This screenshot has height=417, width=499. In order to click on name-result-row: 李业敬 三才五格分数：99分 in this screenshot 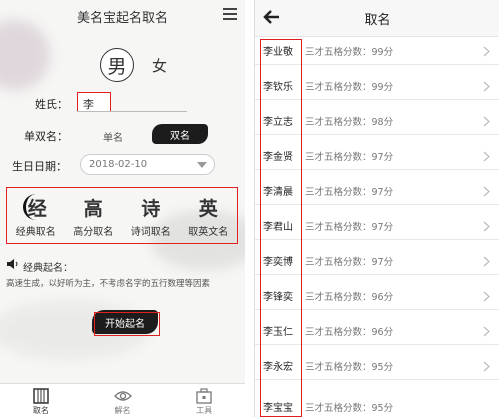, I will do `click(377, 51)`.